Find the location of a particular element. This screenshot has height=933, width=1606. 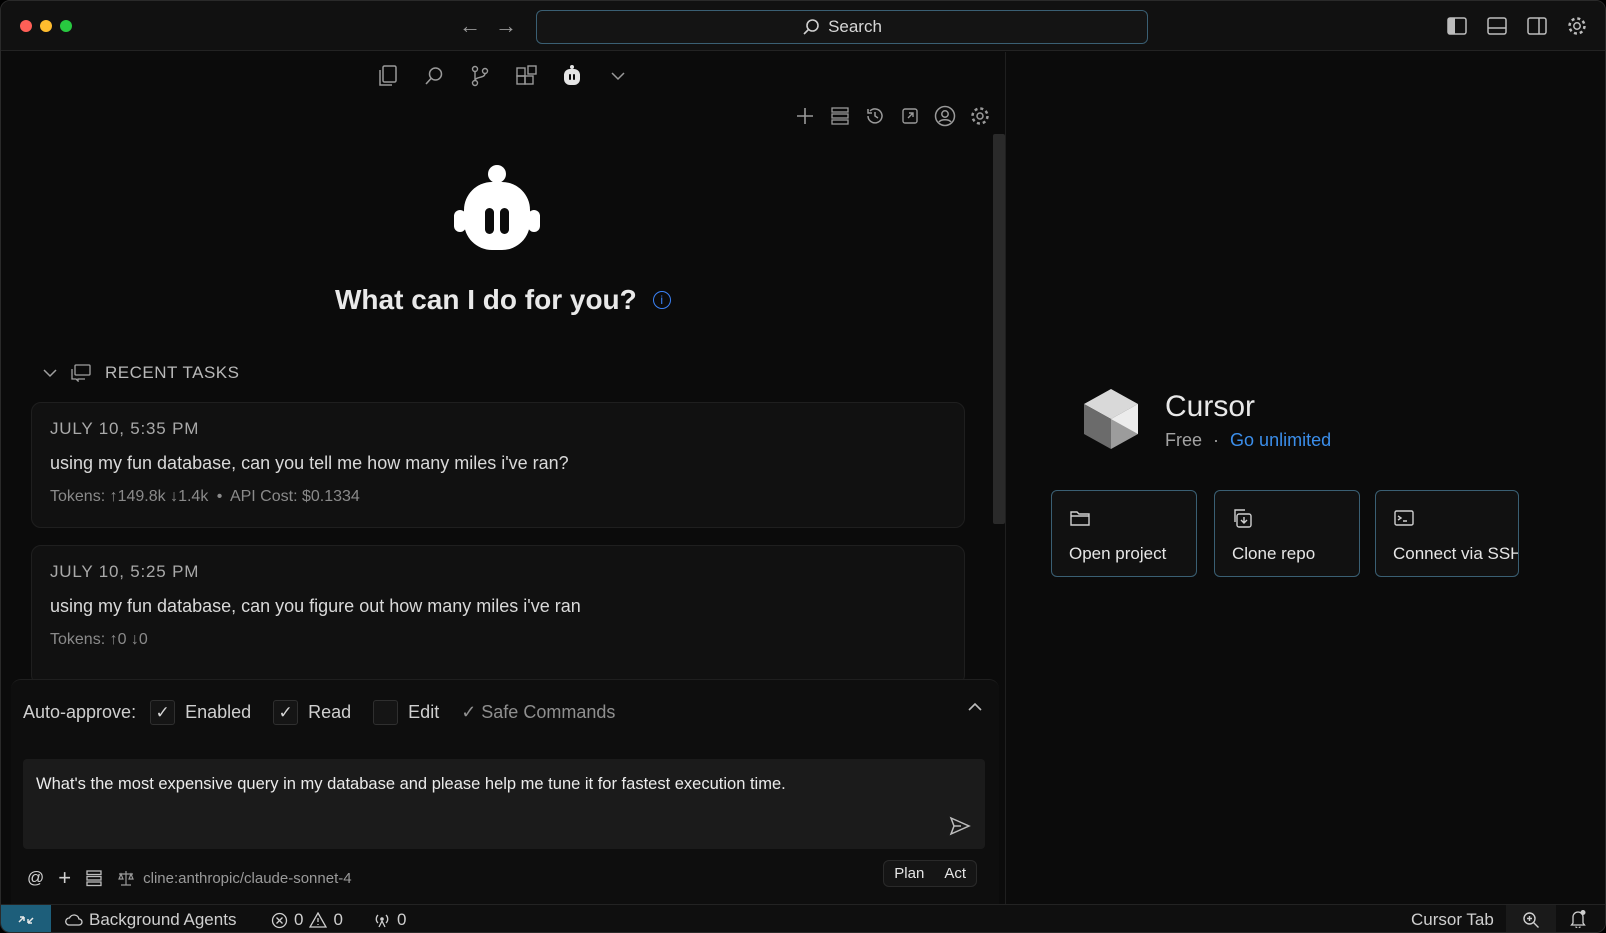

activity-tabs is located at coordinates (503, 76).